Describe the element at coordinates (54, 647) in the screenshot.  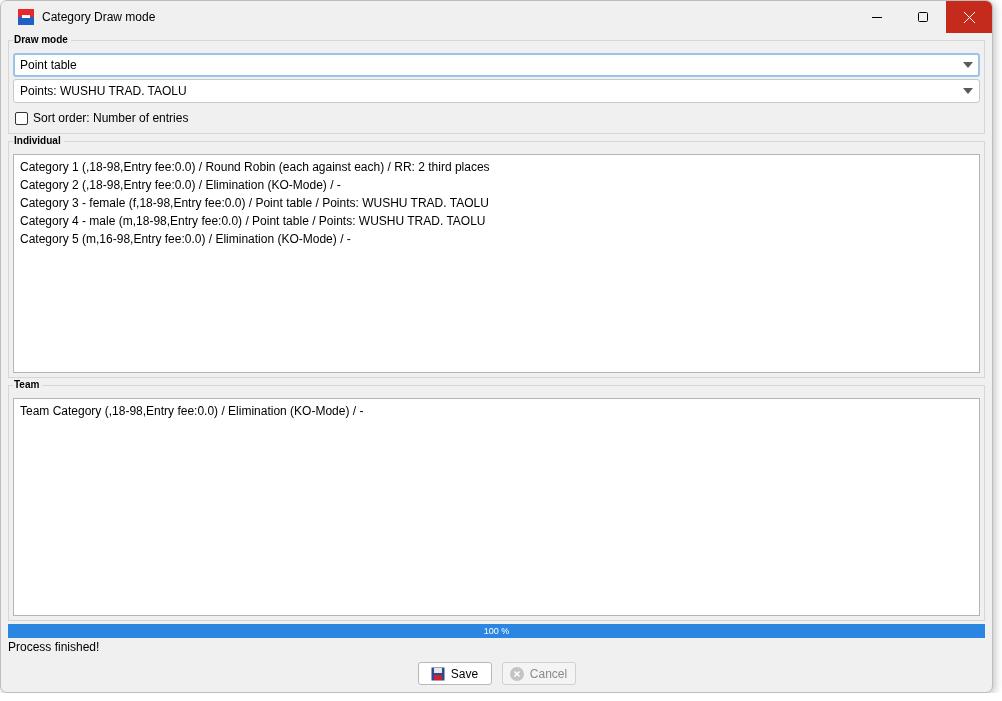
I see `status-message: Process finished!` at that location.